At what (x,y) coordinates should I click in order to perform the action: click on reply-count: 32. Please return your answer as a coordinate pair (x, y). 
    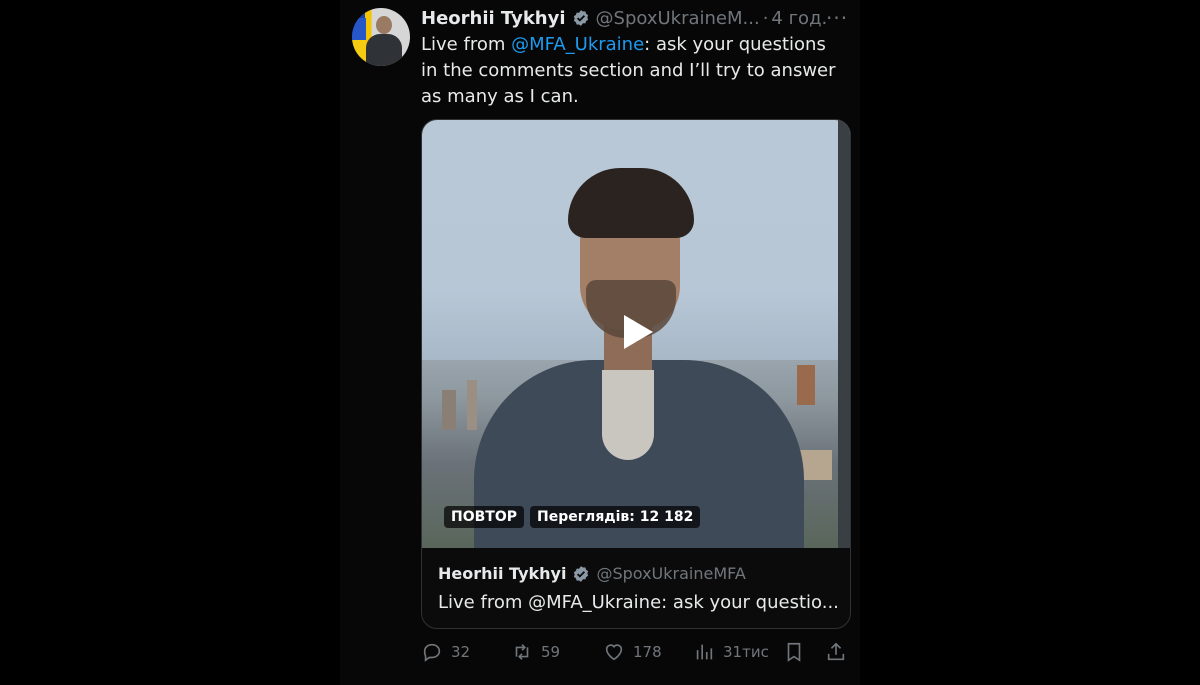
    Looking at the image, I should click on (461, 652).